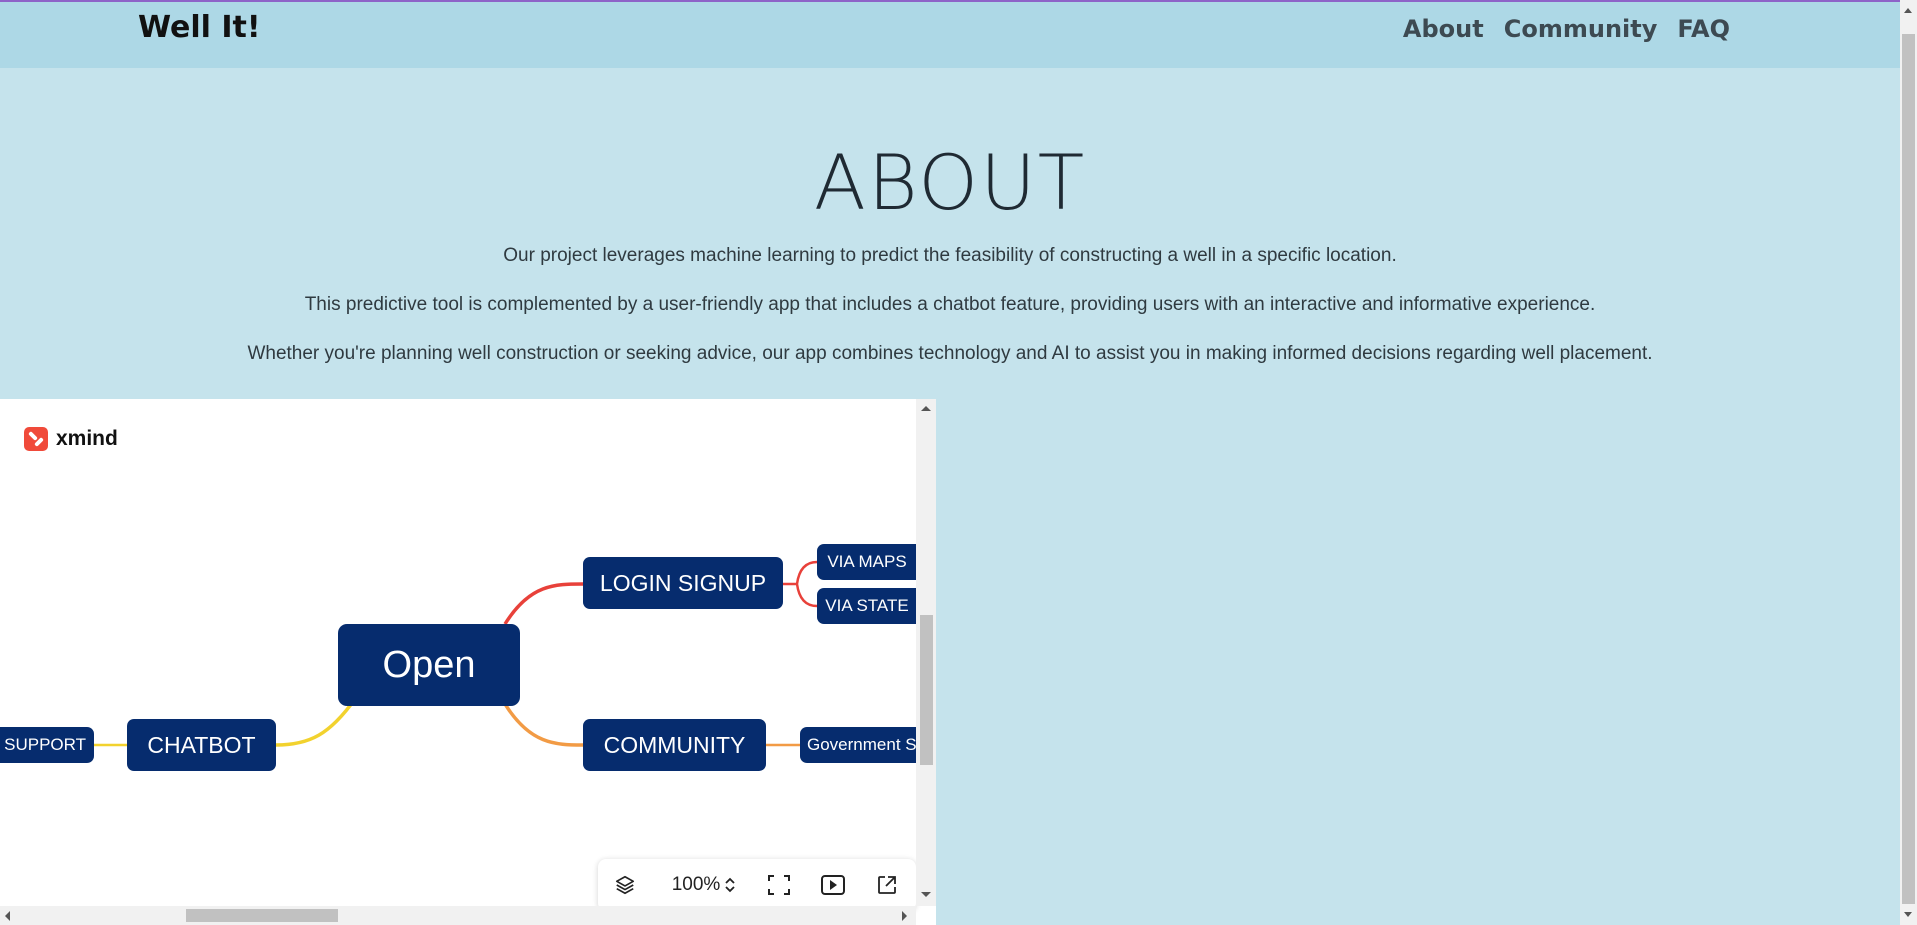  I want to click on nav-link-faq: FAQ, so click(1703, 29).